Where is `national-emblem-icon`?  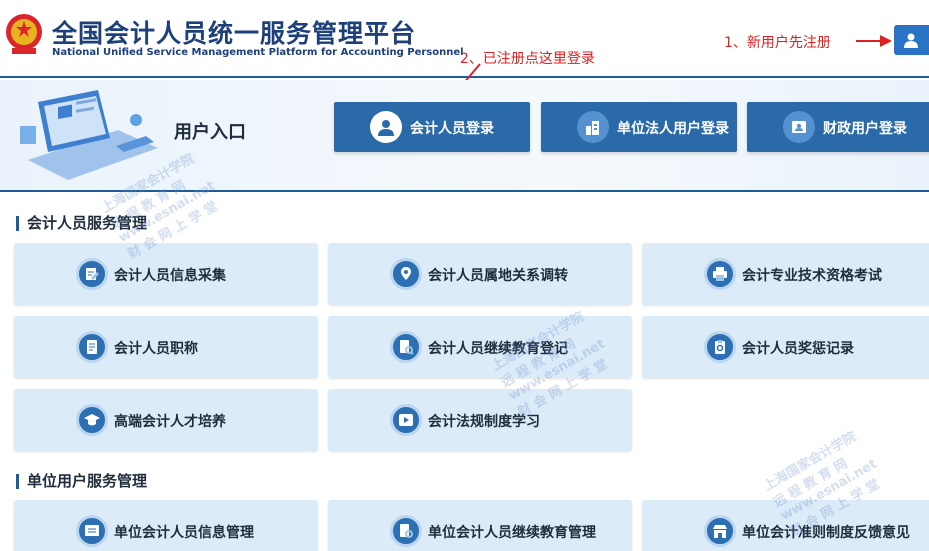 national-emblem-icon is located at coordinates (24, 34).